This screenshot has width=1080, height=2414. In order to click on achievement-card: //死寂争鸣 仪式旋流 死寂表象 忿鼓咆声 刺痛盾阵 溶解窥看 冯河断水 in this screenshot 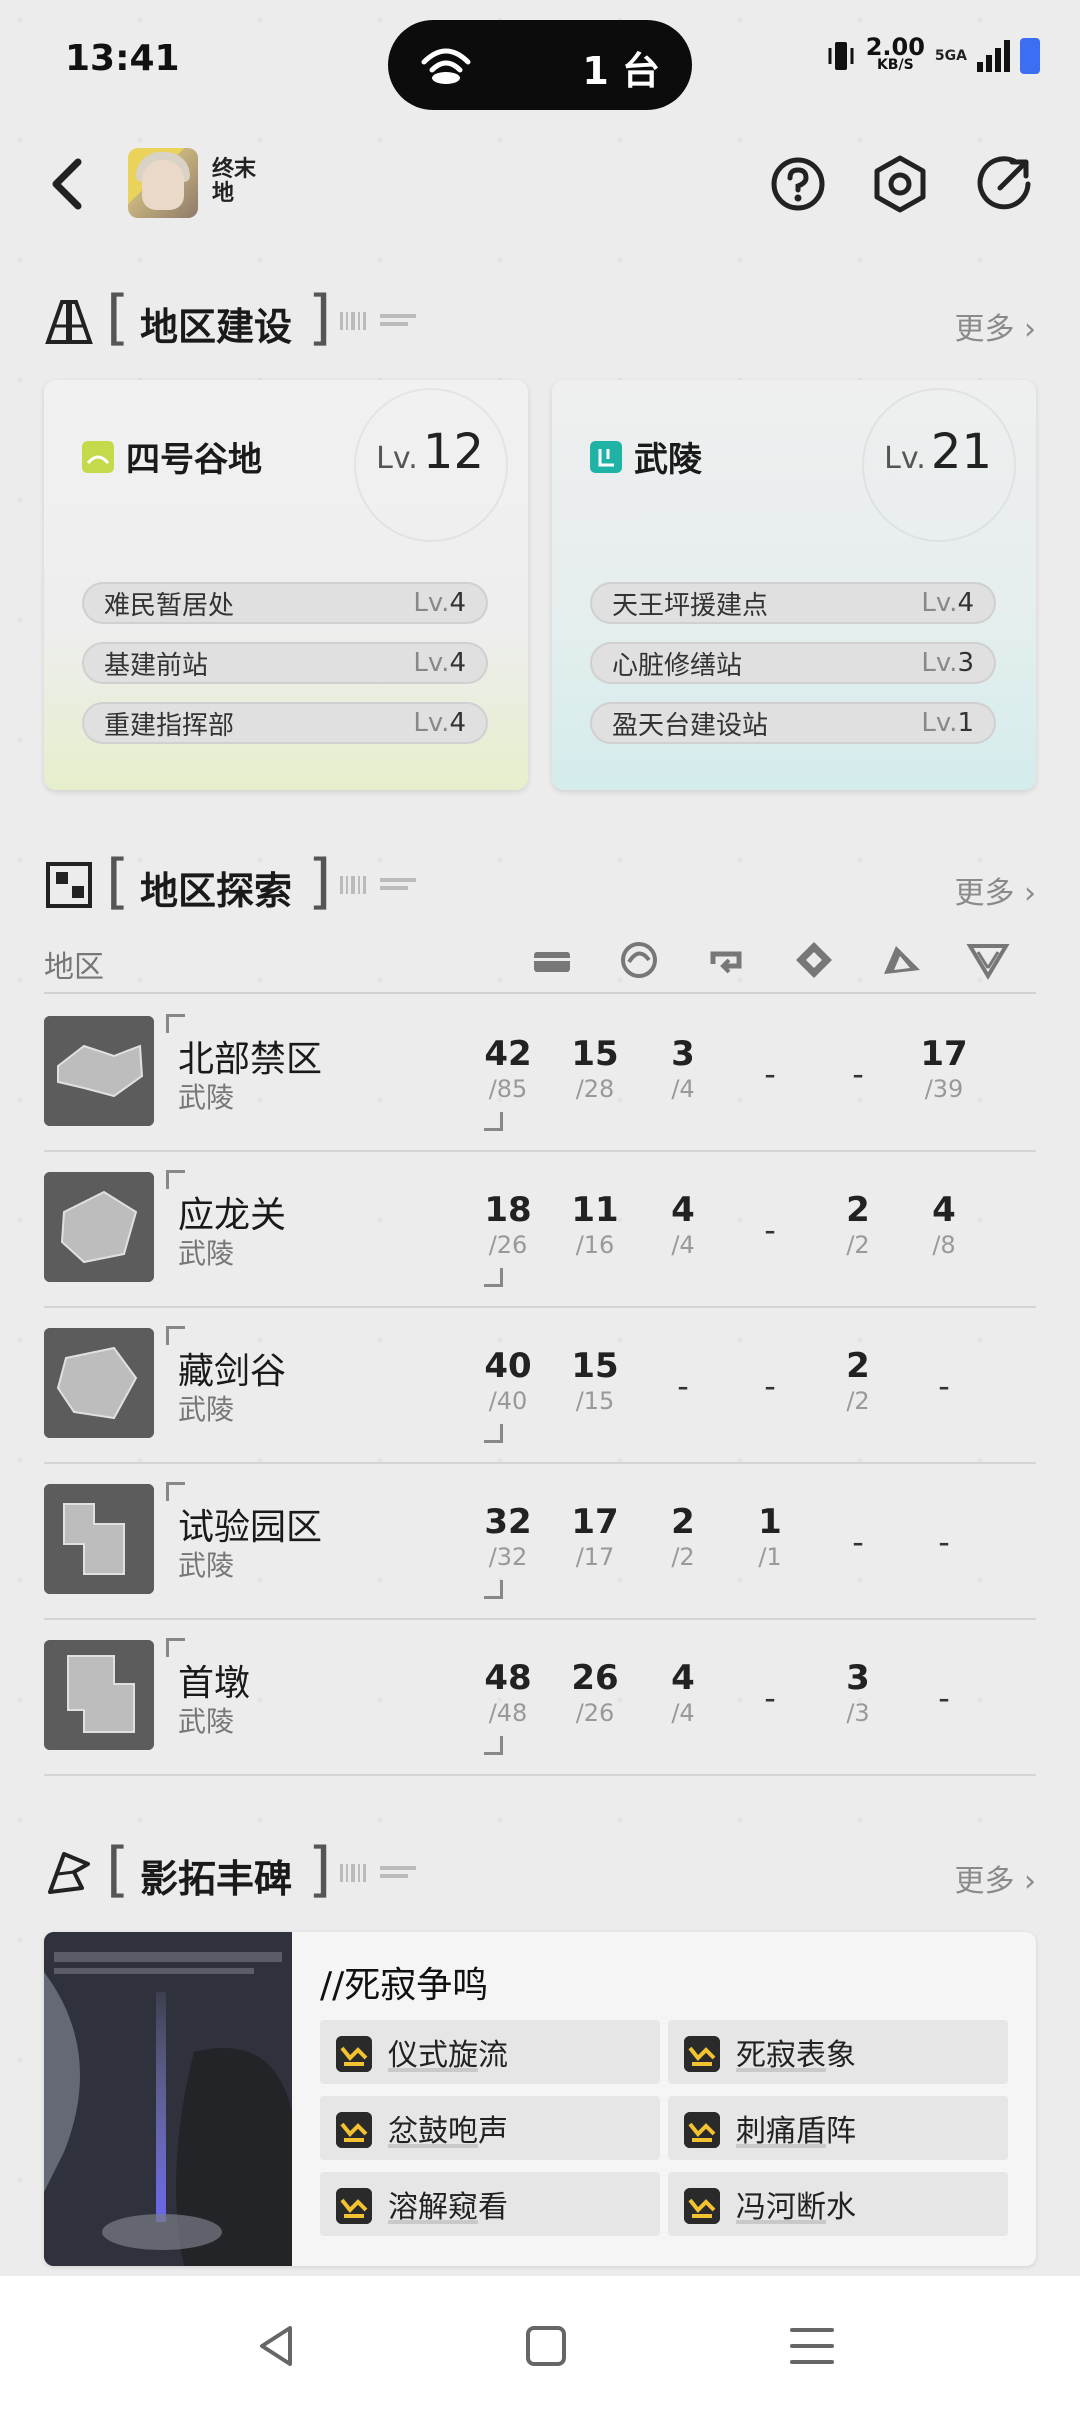, I will do `click(540, 2099)`.